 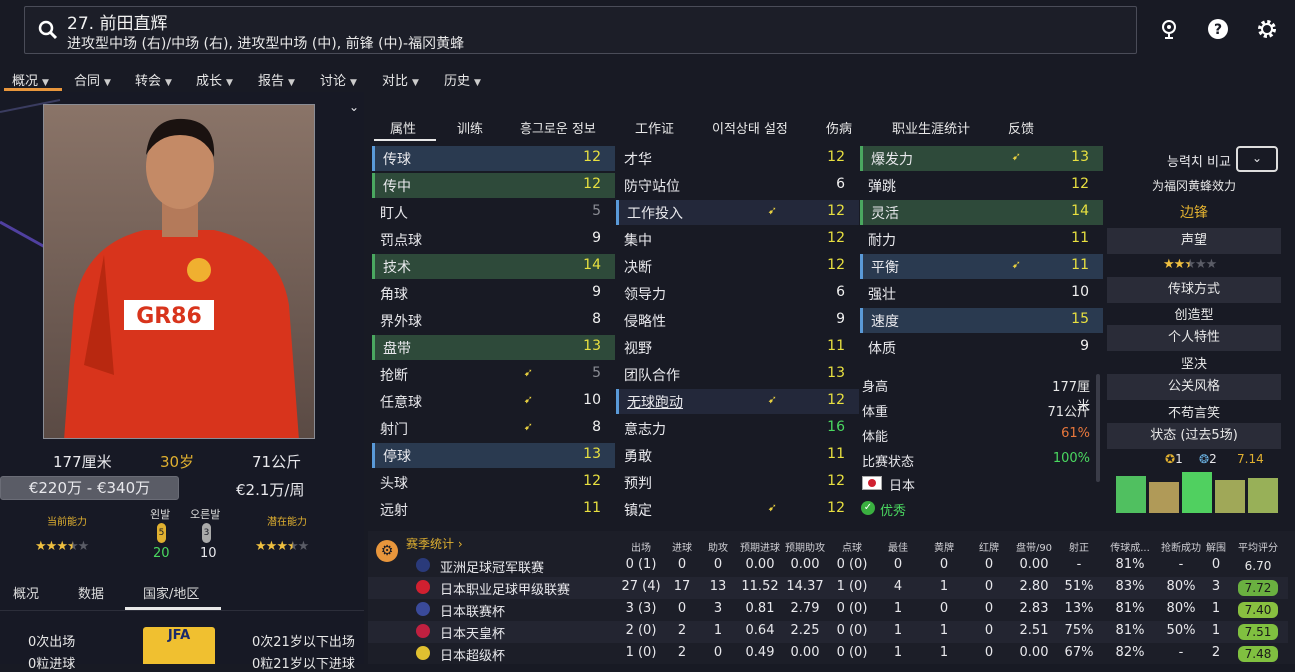 I want to click on attribute-row: 角球 9, so click(x=493, y=293).